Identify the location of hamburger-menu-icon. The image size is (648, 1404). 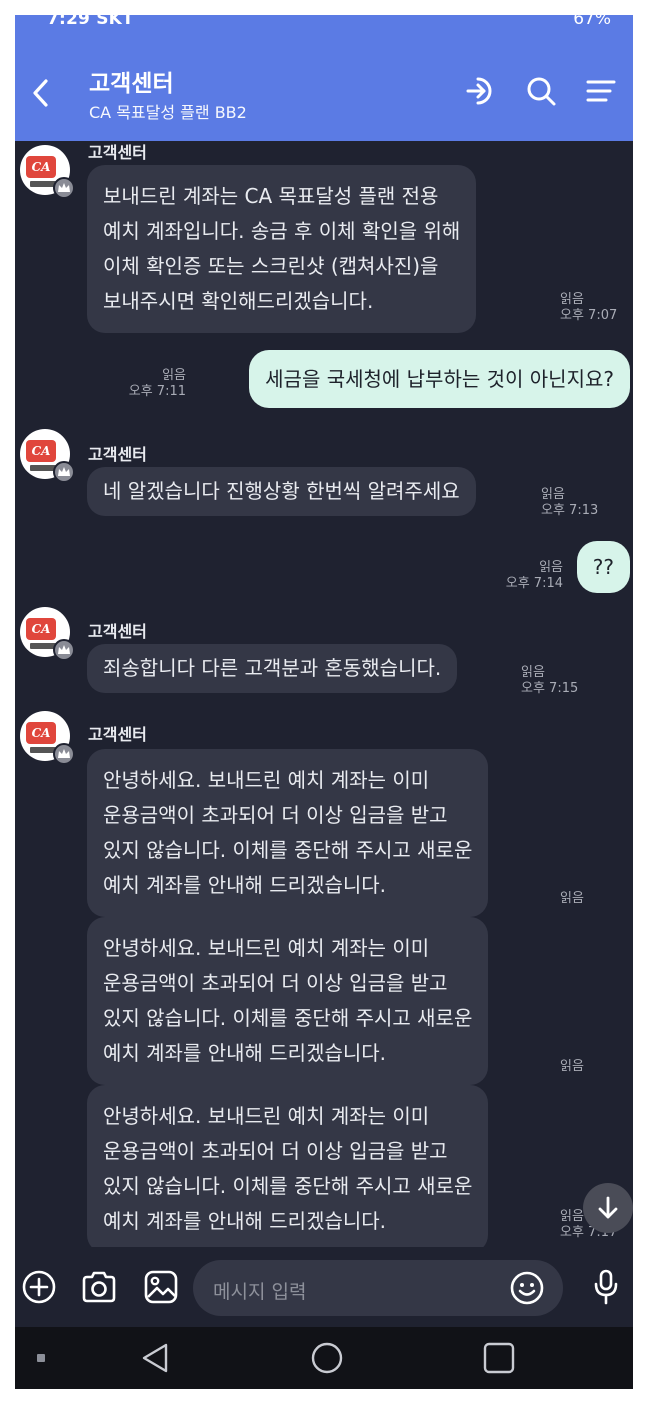
(601, 91).